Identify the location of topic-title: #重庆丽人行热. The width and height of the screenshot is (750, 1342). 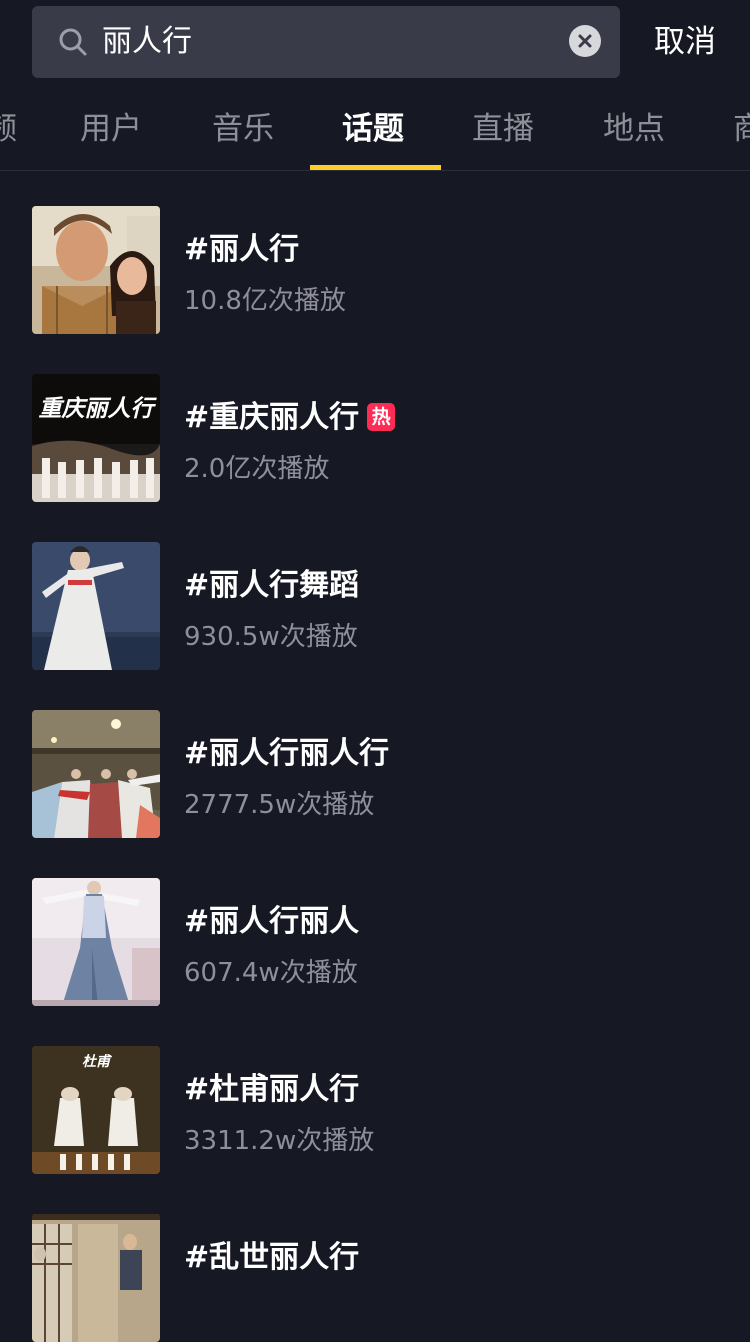
(290, 414).